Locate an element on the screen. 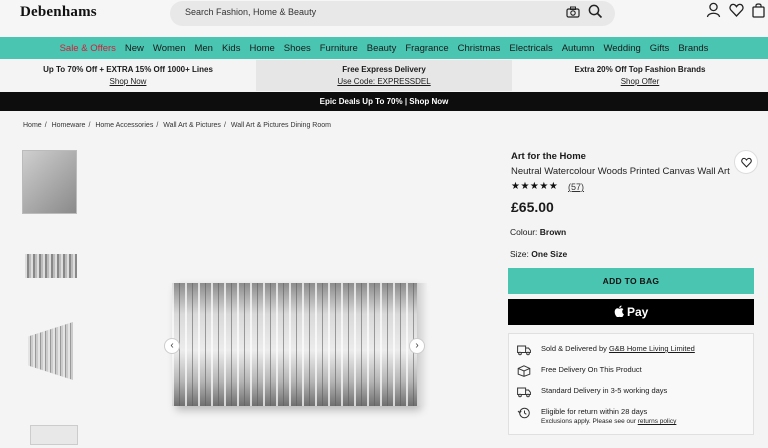  nav-item-beauty: Beauty is located at coordinates (381, 48).